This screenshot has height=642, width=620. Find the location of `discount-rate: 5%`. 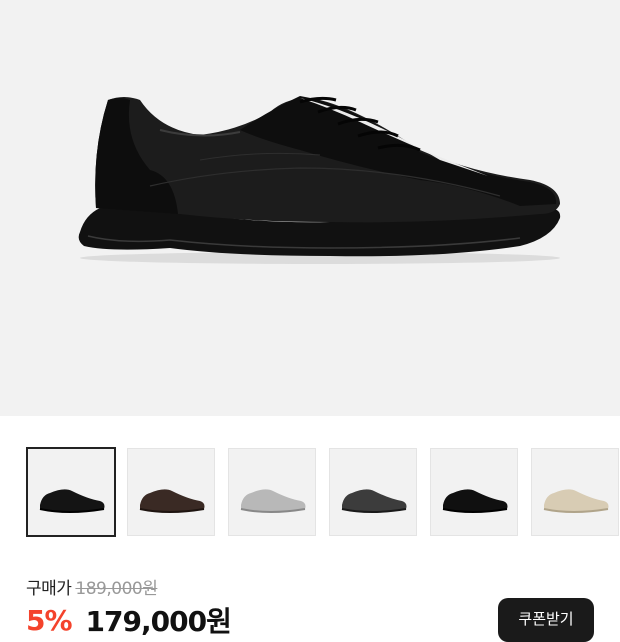

discount-rate: 5% is located at coordinates (49, 620).